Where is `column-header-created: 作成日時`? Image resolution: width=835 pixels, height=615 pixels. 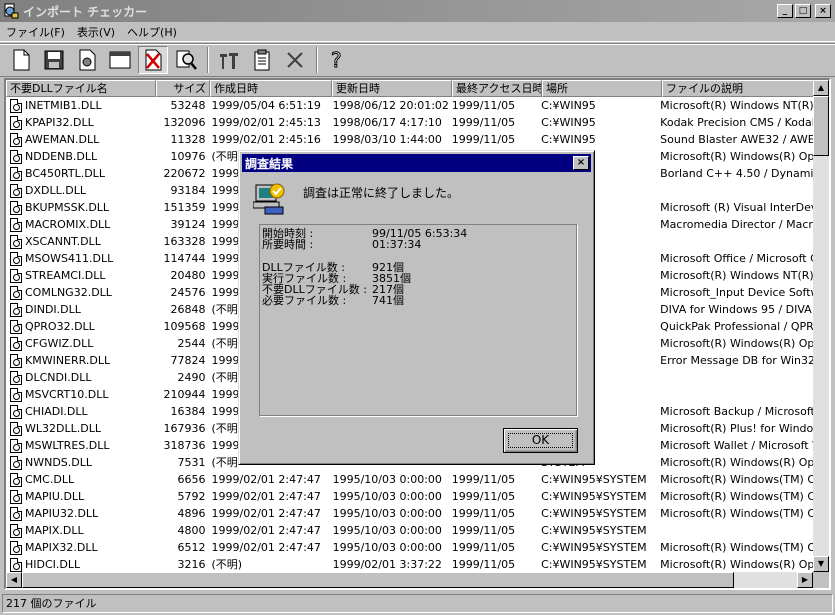 column-header-created: 作成日時 is located at coordinates (271, 88).